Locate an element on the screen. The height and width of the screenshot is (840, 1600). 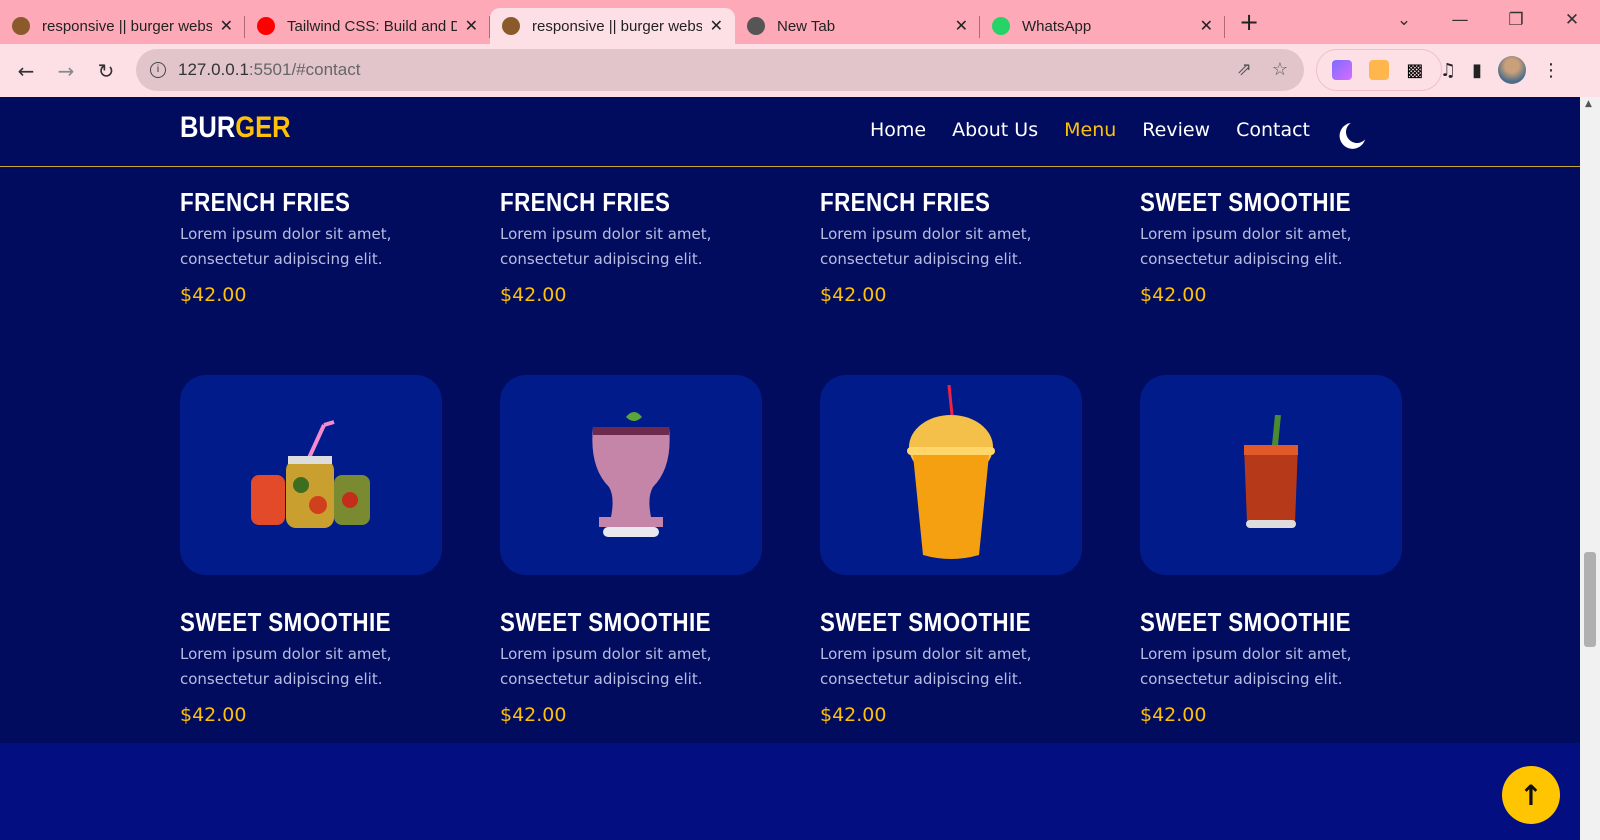
extensions-group: ▩ is located at coordinates (1379, 70).